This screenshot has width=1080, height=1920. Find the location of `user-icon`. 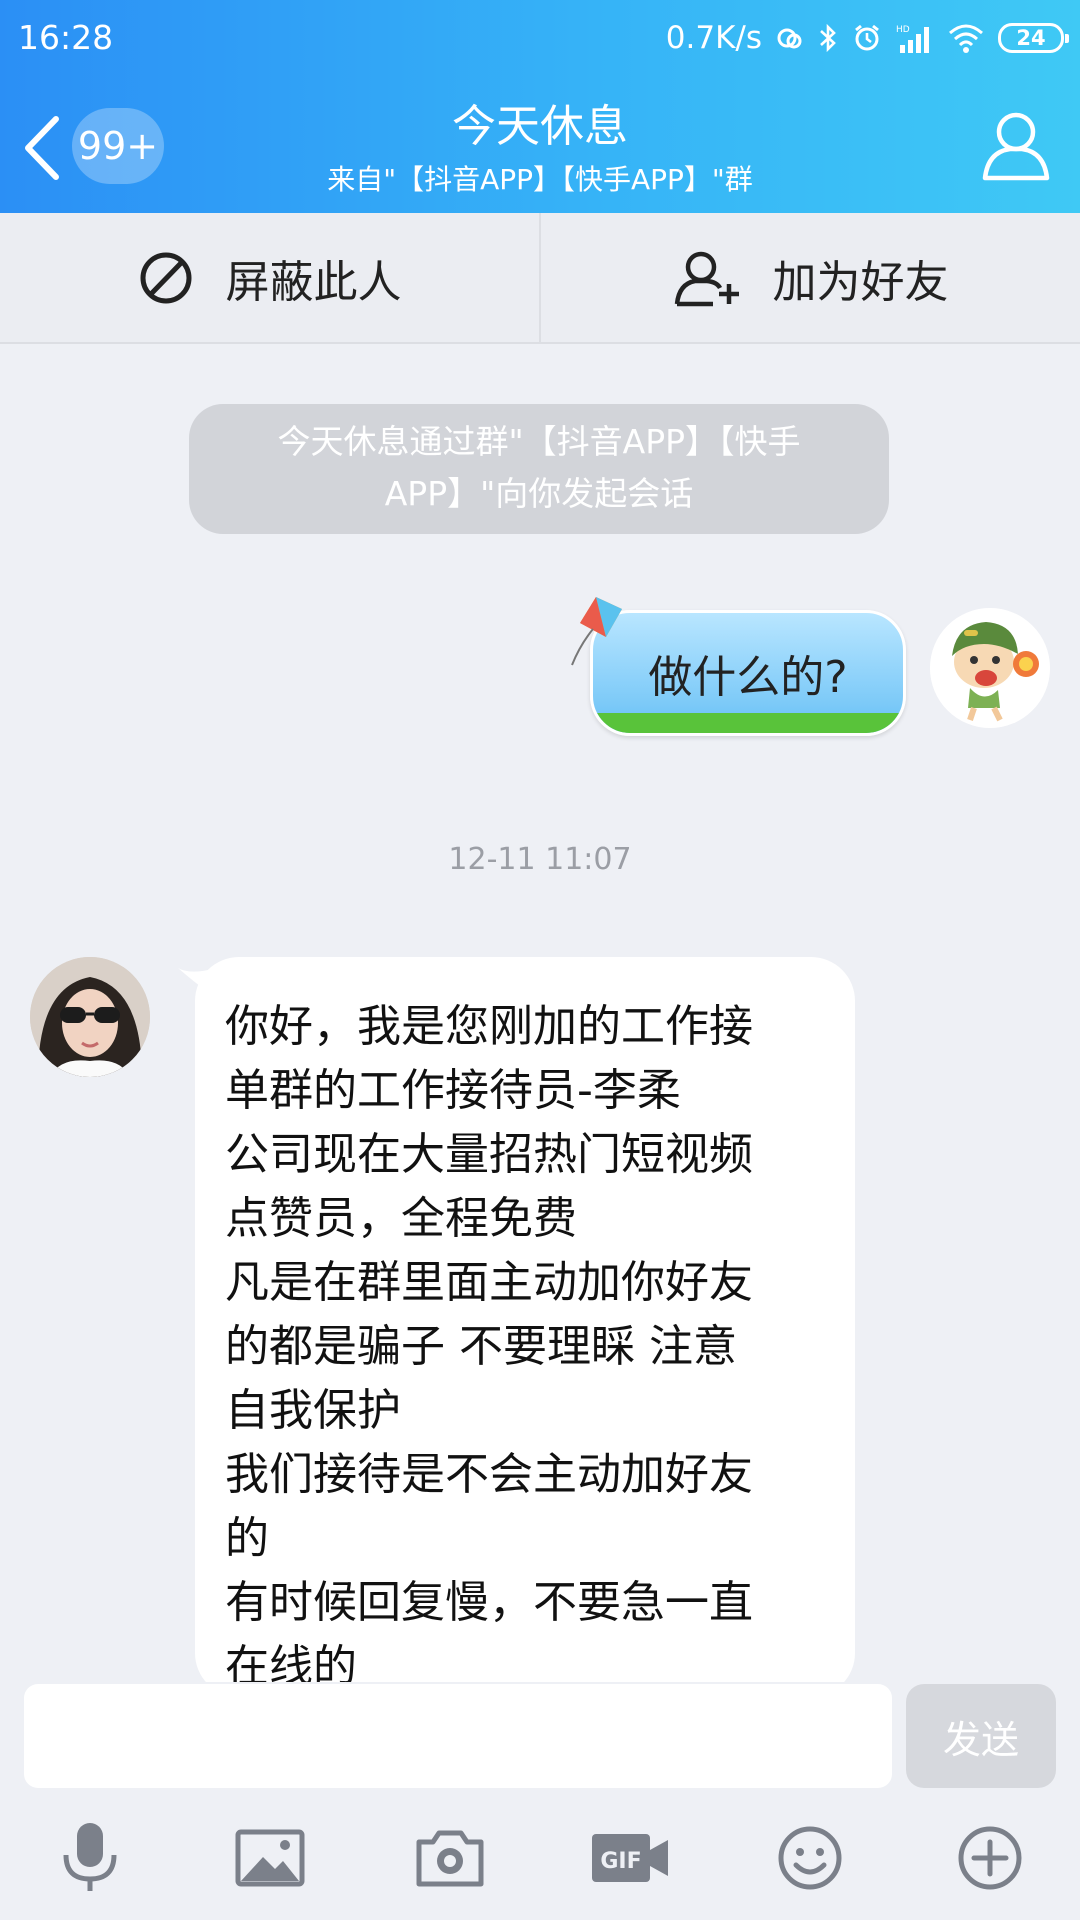

user-icon is located at coordinates (1016, 146).